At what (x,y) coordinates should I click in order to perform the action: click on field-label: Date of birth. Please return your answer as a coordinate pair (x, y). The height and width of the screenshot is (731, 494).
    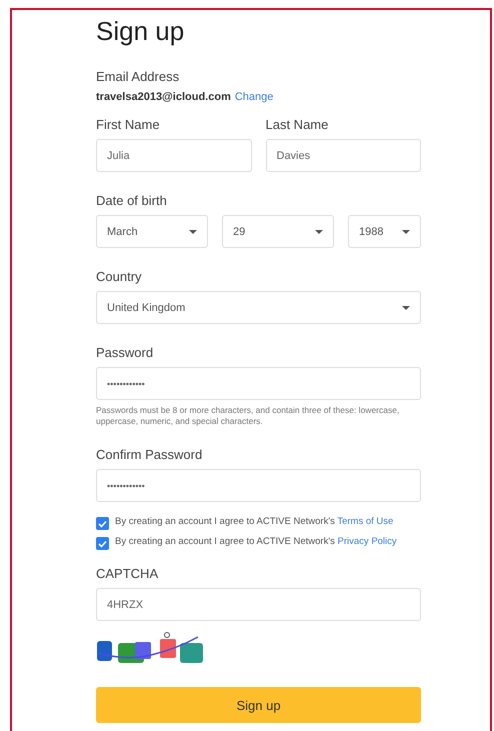
    Looking at the image, I should click on (132, 201).